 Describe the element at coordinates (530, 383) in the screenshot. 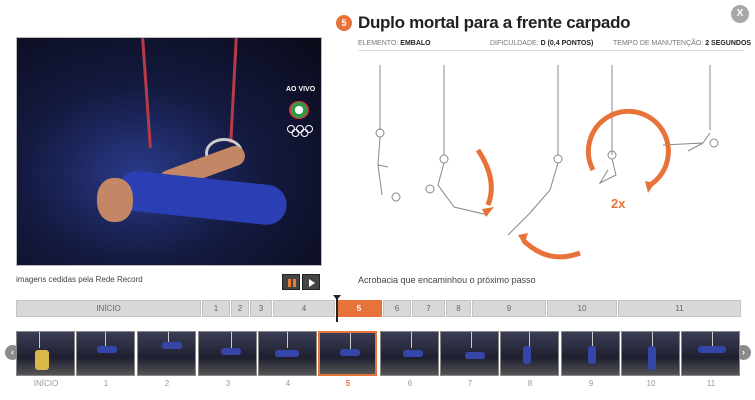

I see `thumbnail-label-8: 8` at that location.